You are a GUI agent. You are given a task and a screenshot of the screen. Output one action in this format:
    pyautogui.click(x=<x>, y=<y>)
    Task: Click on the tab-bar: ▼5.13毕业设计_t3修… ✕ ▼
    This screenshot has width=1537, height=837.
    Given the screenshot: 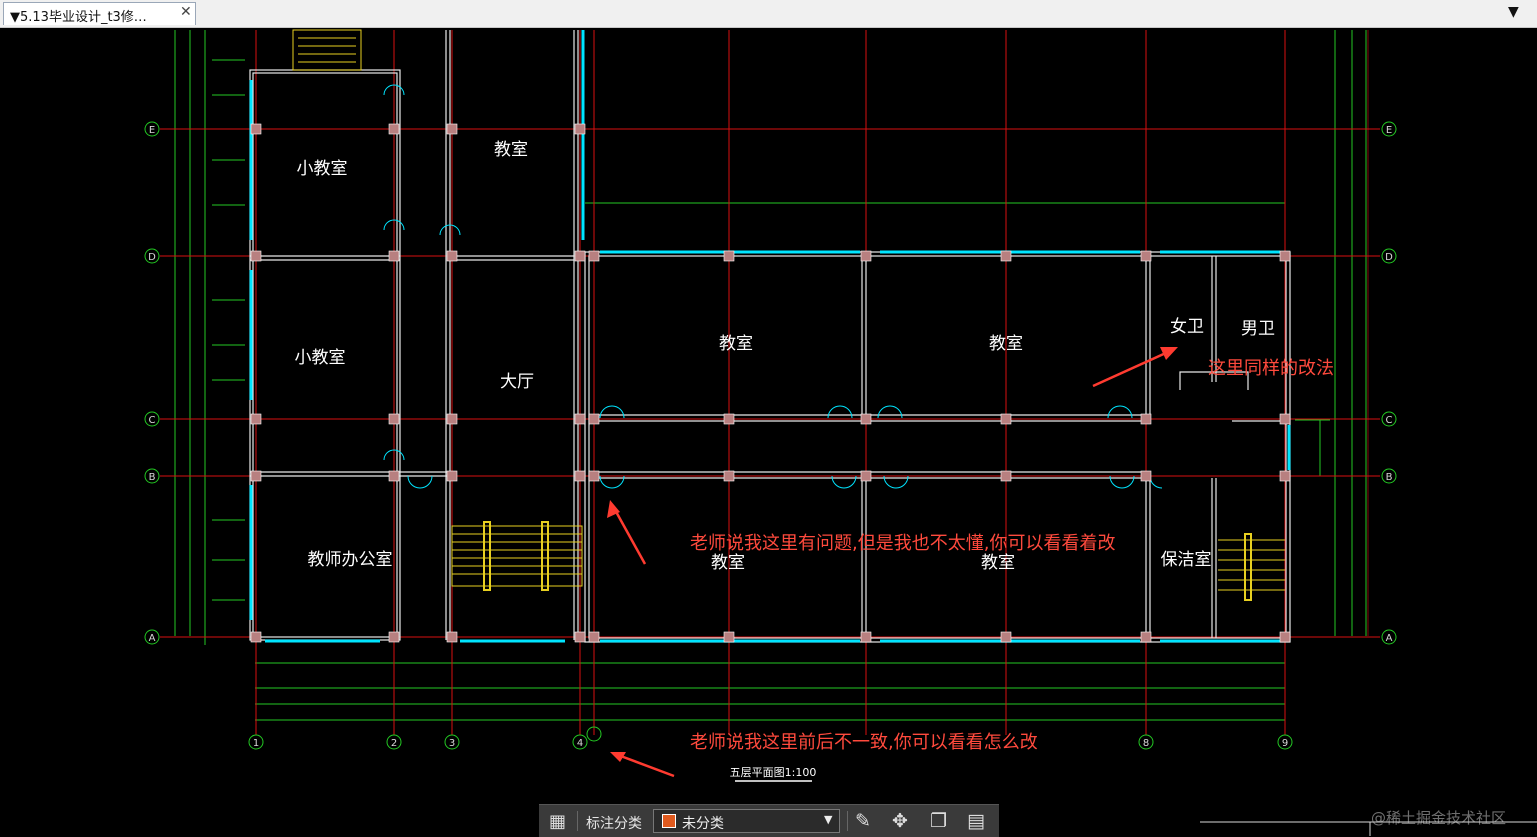 What is the action you would take?
    pyautogui.click(x=768, y=14)
    